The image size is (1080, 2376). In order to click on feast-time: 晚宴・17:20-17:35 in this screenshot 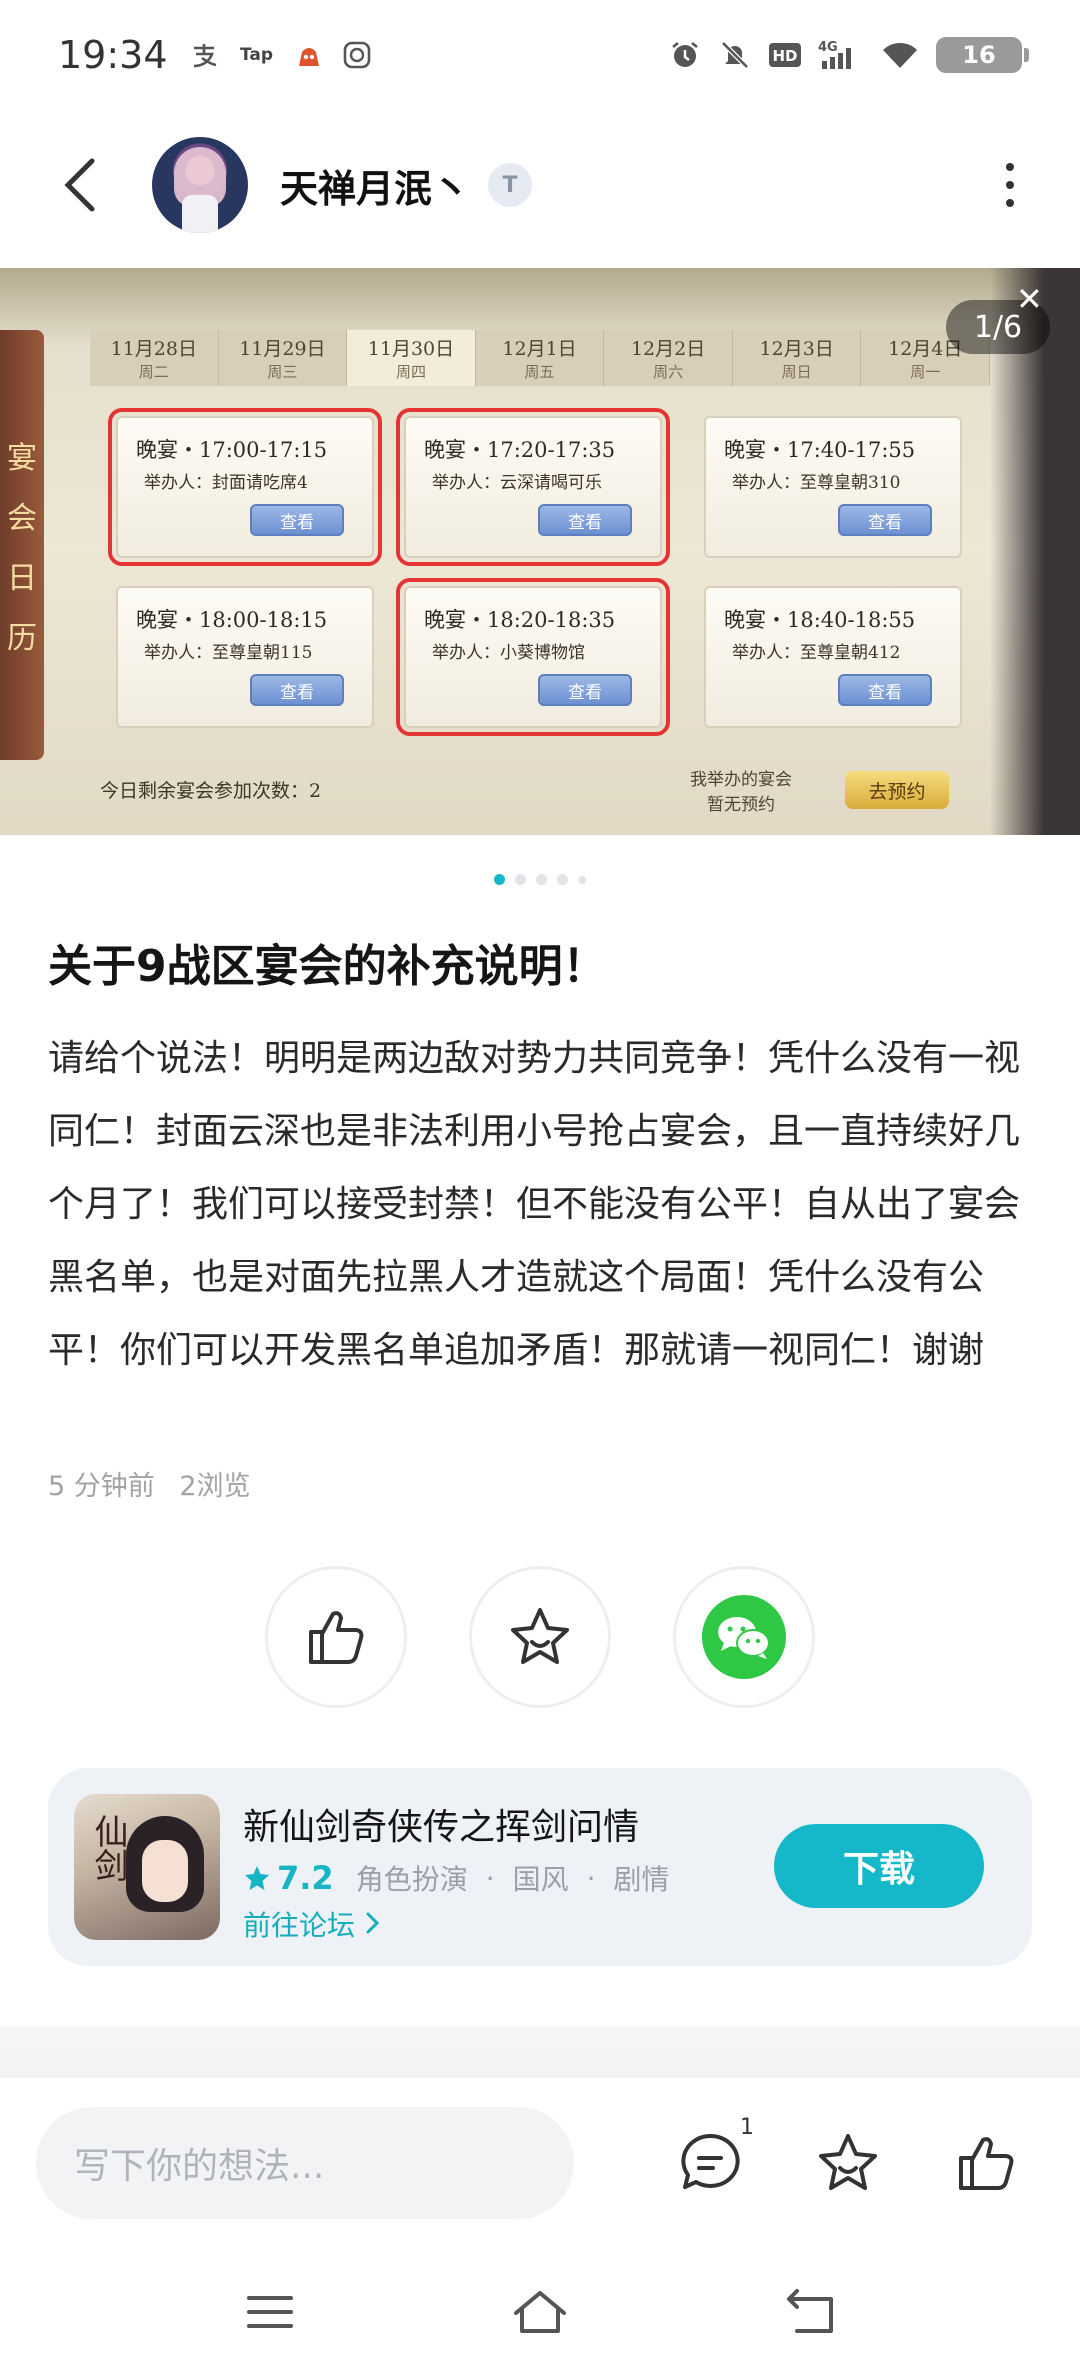, I will do `click(520, 450)`.